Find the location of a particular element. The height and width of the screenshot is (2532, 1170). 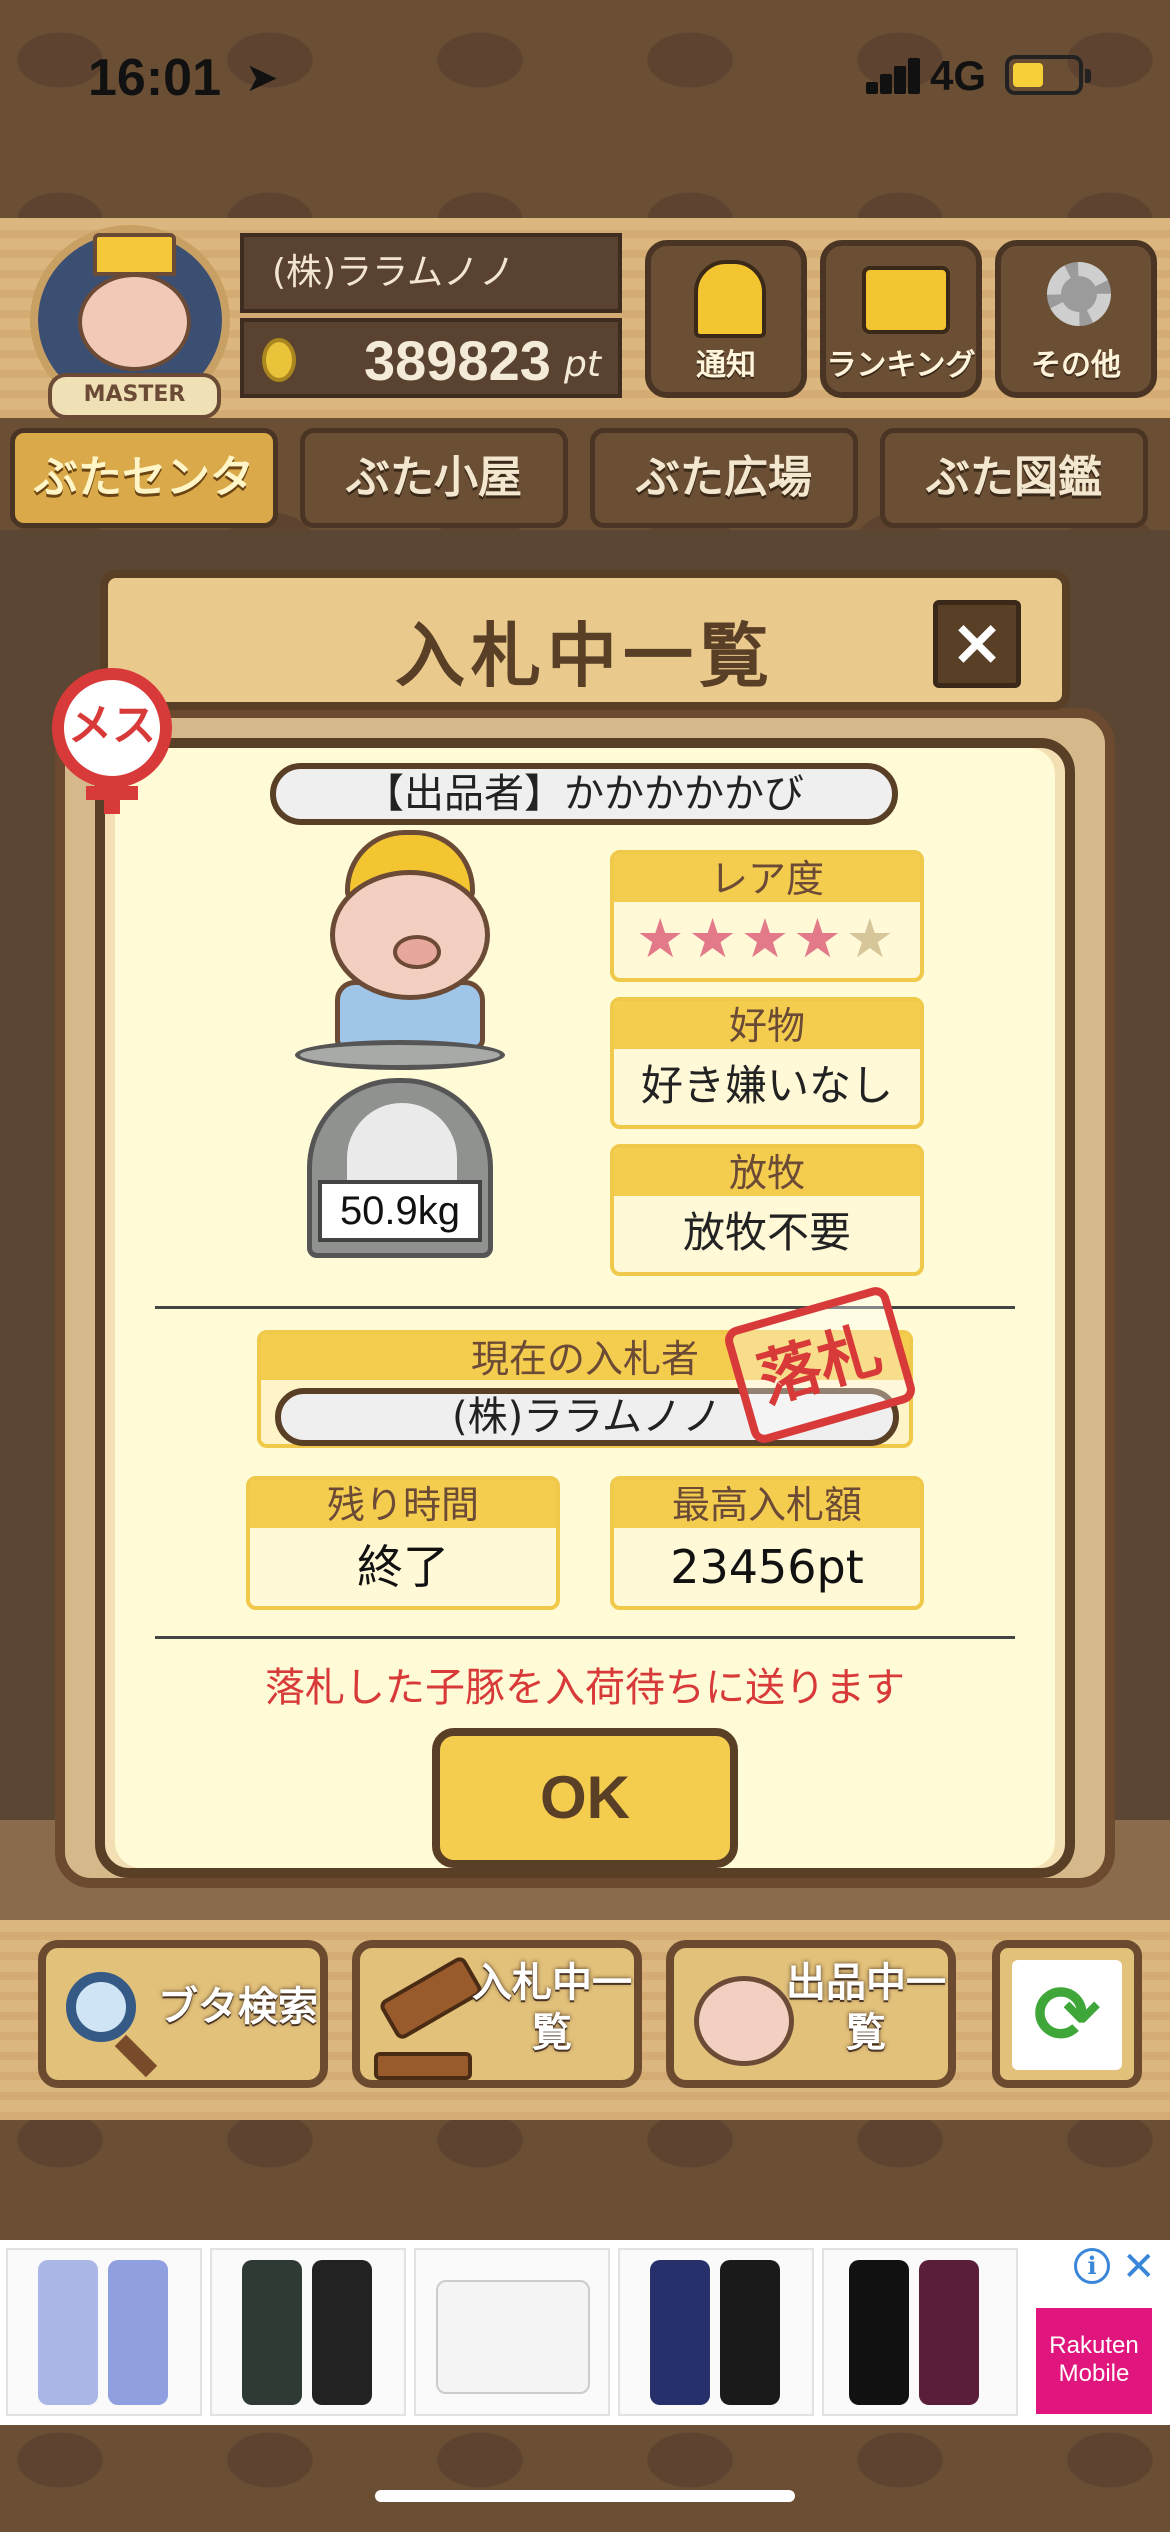

female-label: メス is located at coordinates (112, 728).